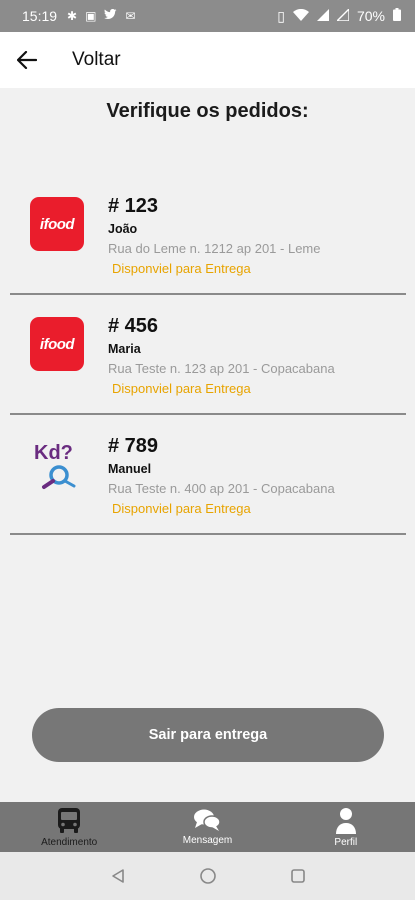  Describe the element at coordinates (123, 229) in the screenshot. I see `customer-name: João` at that location.